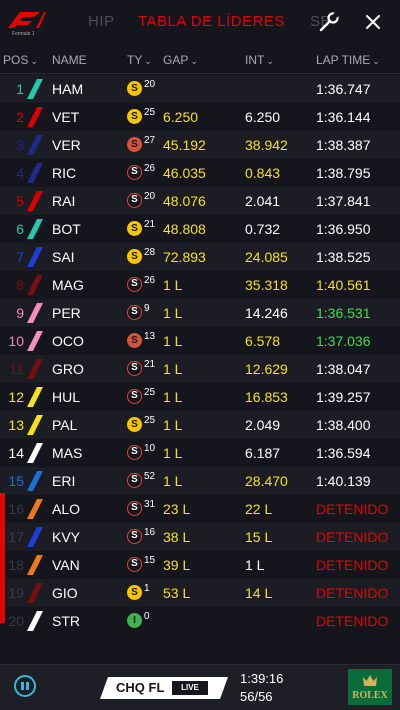  Describe the element at coordinates (263, 453) in the screenshot. I see `interval-value: 6.187` at that location.